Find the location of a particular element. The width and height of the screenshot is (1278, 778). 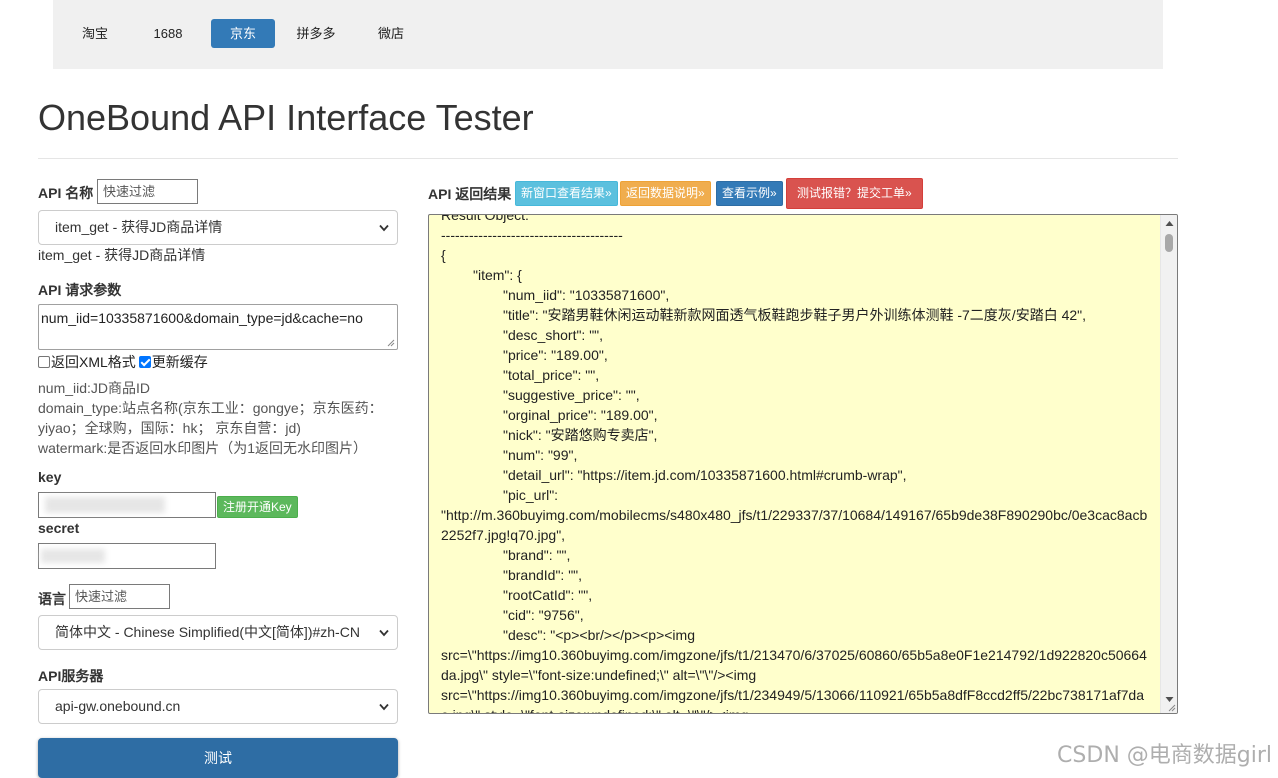

result-label: API 返回结果 is located at coordinates (470, 194).